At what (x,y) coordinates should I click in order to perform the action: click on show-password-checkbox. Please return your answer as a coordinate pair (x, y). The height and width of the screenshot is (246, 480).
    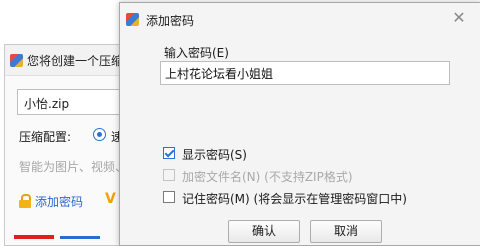
    Looking at the image, I should click on (169, 153).